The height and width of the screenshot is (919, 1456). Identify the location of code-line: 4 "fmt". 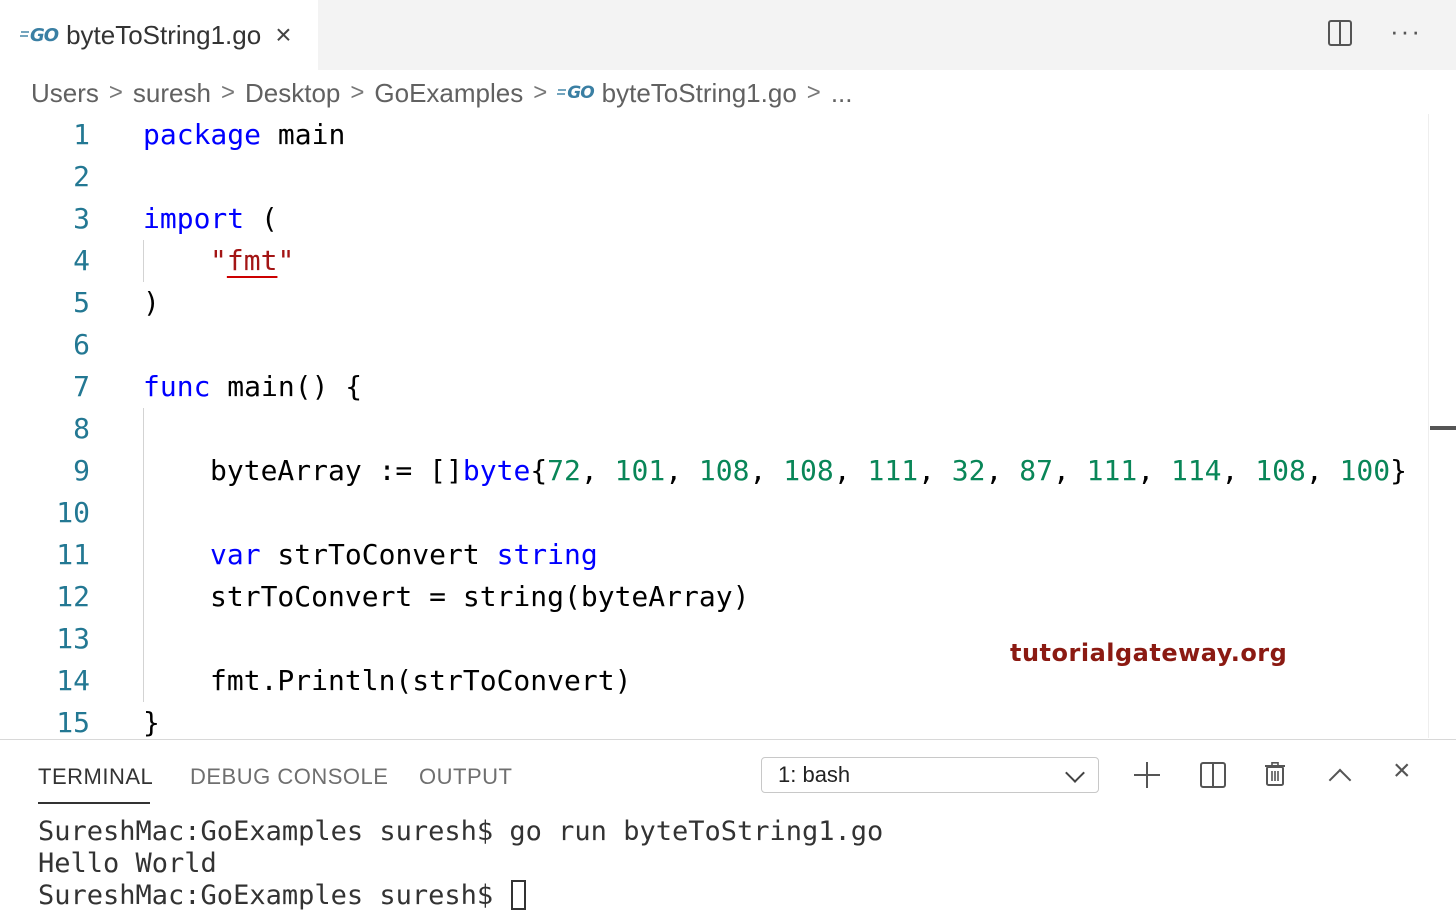
(728, 261).